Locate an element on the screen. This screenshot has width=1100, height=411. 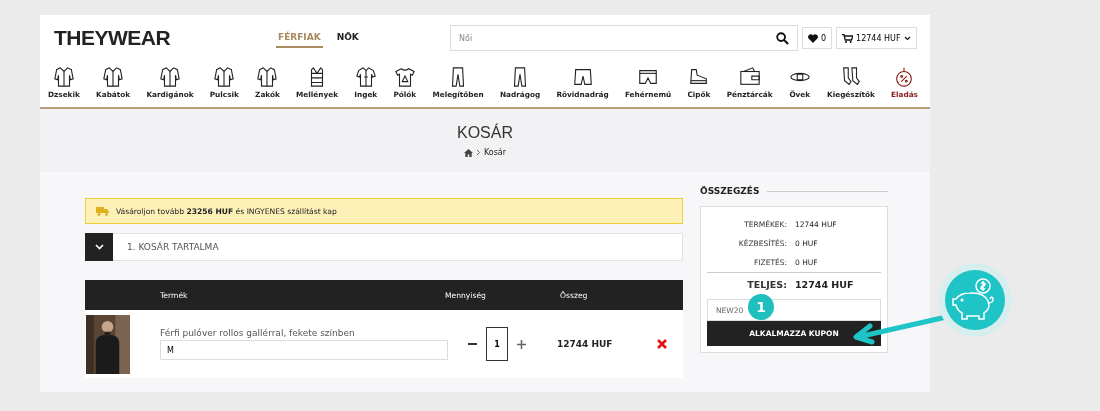
total-label: TELJES: is located at coordinates (766, 284).